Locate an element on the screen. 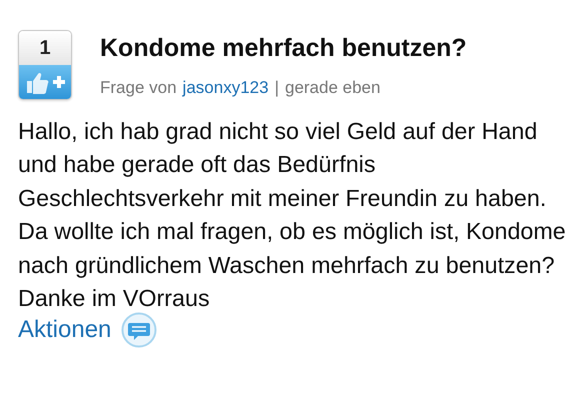 This screenshot has width=582, height=413. author-link: jasonxy123 is located at coordinates (225, 87).